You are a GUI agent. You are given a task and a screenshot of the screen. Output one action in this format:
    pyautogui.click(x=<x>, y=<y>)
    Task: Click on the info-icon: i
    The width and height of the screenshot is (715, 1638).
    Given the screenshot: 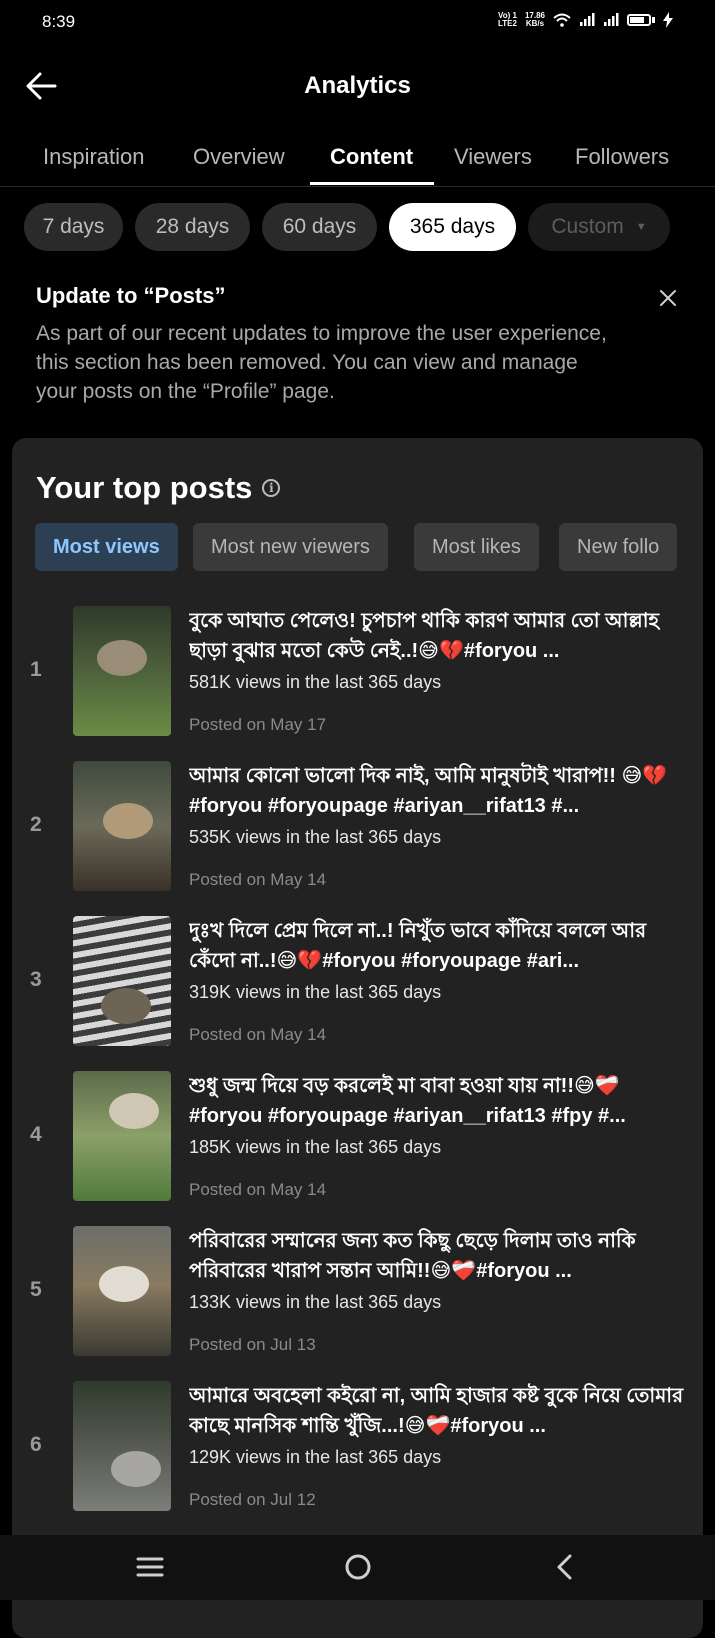 What is the action you would take?
    pyautogui.click(x=271, y=488)
    